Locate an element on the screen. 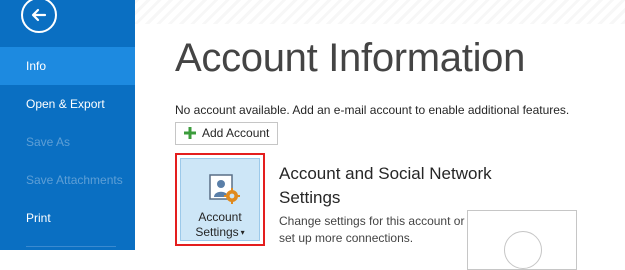 Image resolution: width=625 pixels, height=270 pixels. section-title: Account and Social Network Settings is located at coordinates (385, 185).